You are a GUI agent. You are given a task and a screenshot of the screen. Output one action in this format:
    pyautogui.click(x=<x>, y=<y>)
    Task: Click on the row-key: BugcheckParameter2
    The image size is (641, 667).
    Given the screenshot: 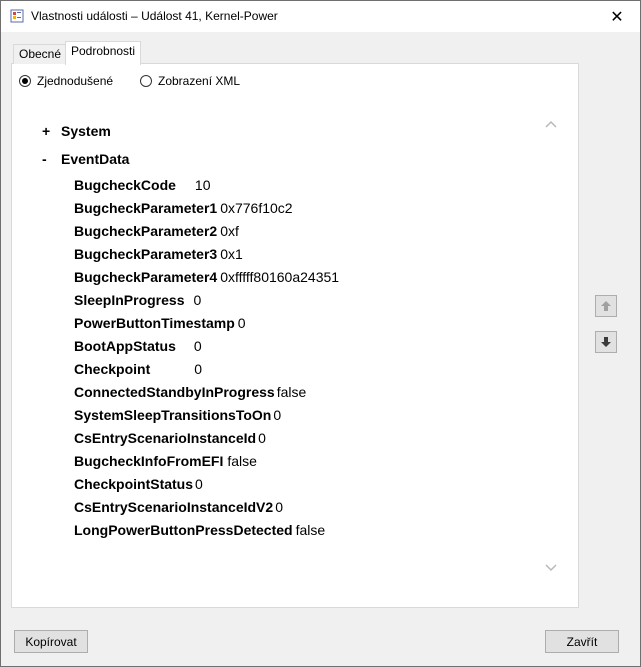 What is the action you would take?
    pyautogui.click(x=146, y=231)
    